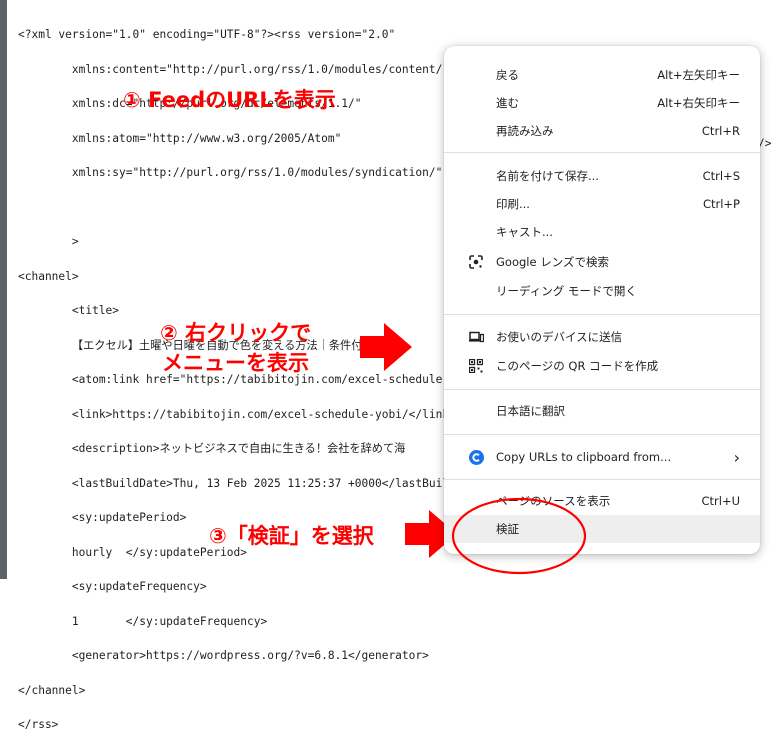 The height and width of the screenshot is (742, 775). What do you see at coordinates (3, 289) in the screenshot?
I see `browser-left-edge` at bounding box center [3, 289].